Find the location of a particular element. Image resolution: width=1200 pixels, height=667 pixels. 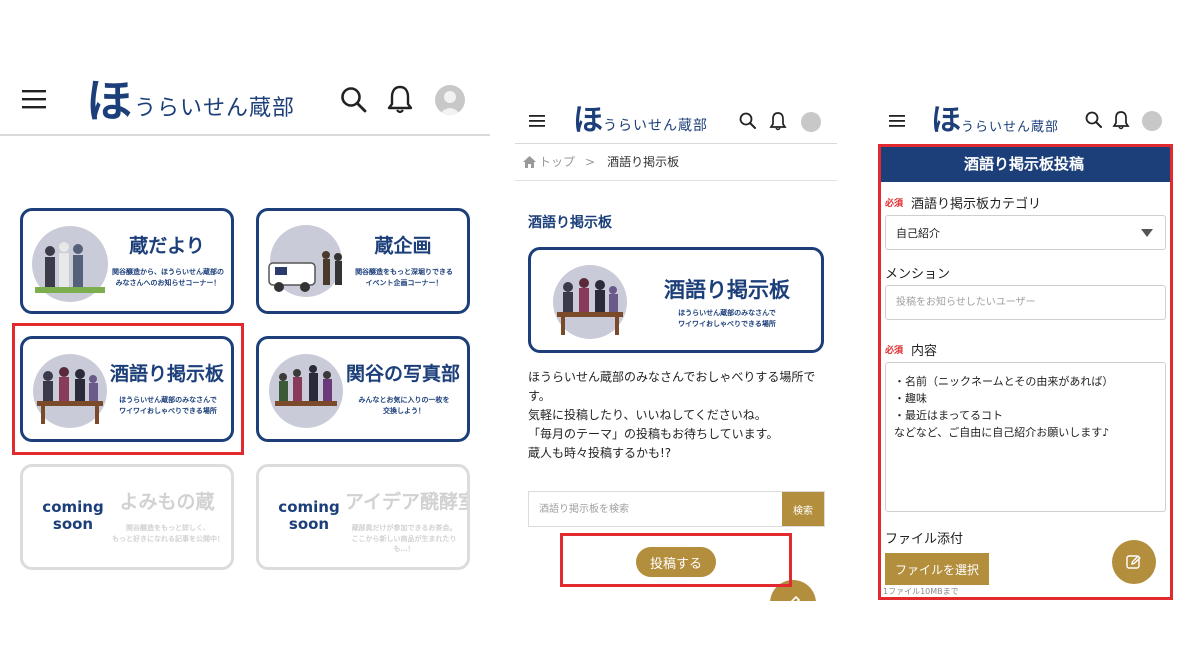

card-title: 関谷の写真部 is located at coordinates (402, 374).